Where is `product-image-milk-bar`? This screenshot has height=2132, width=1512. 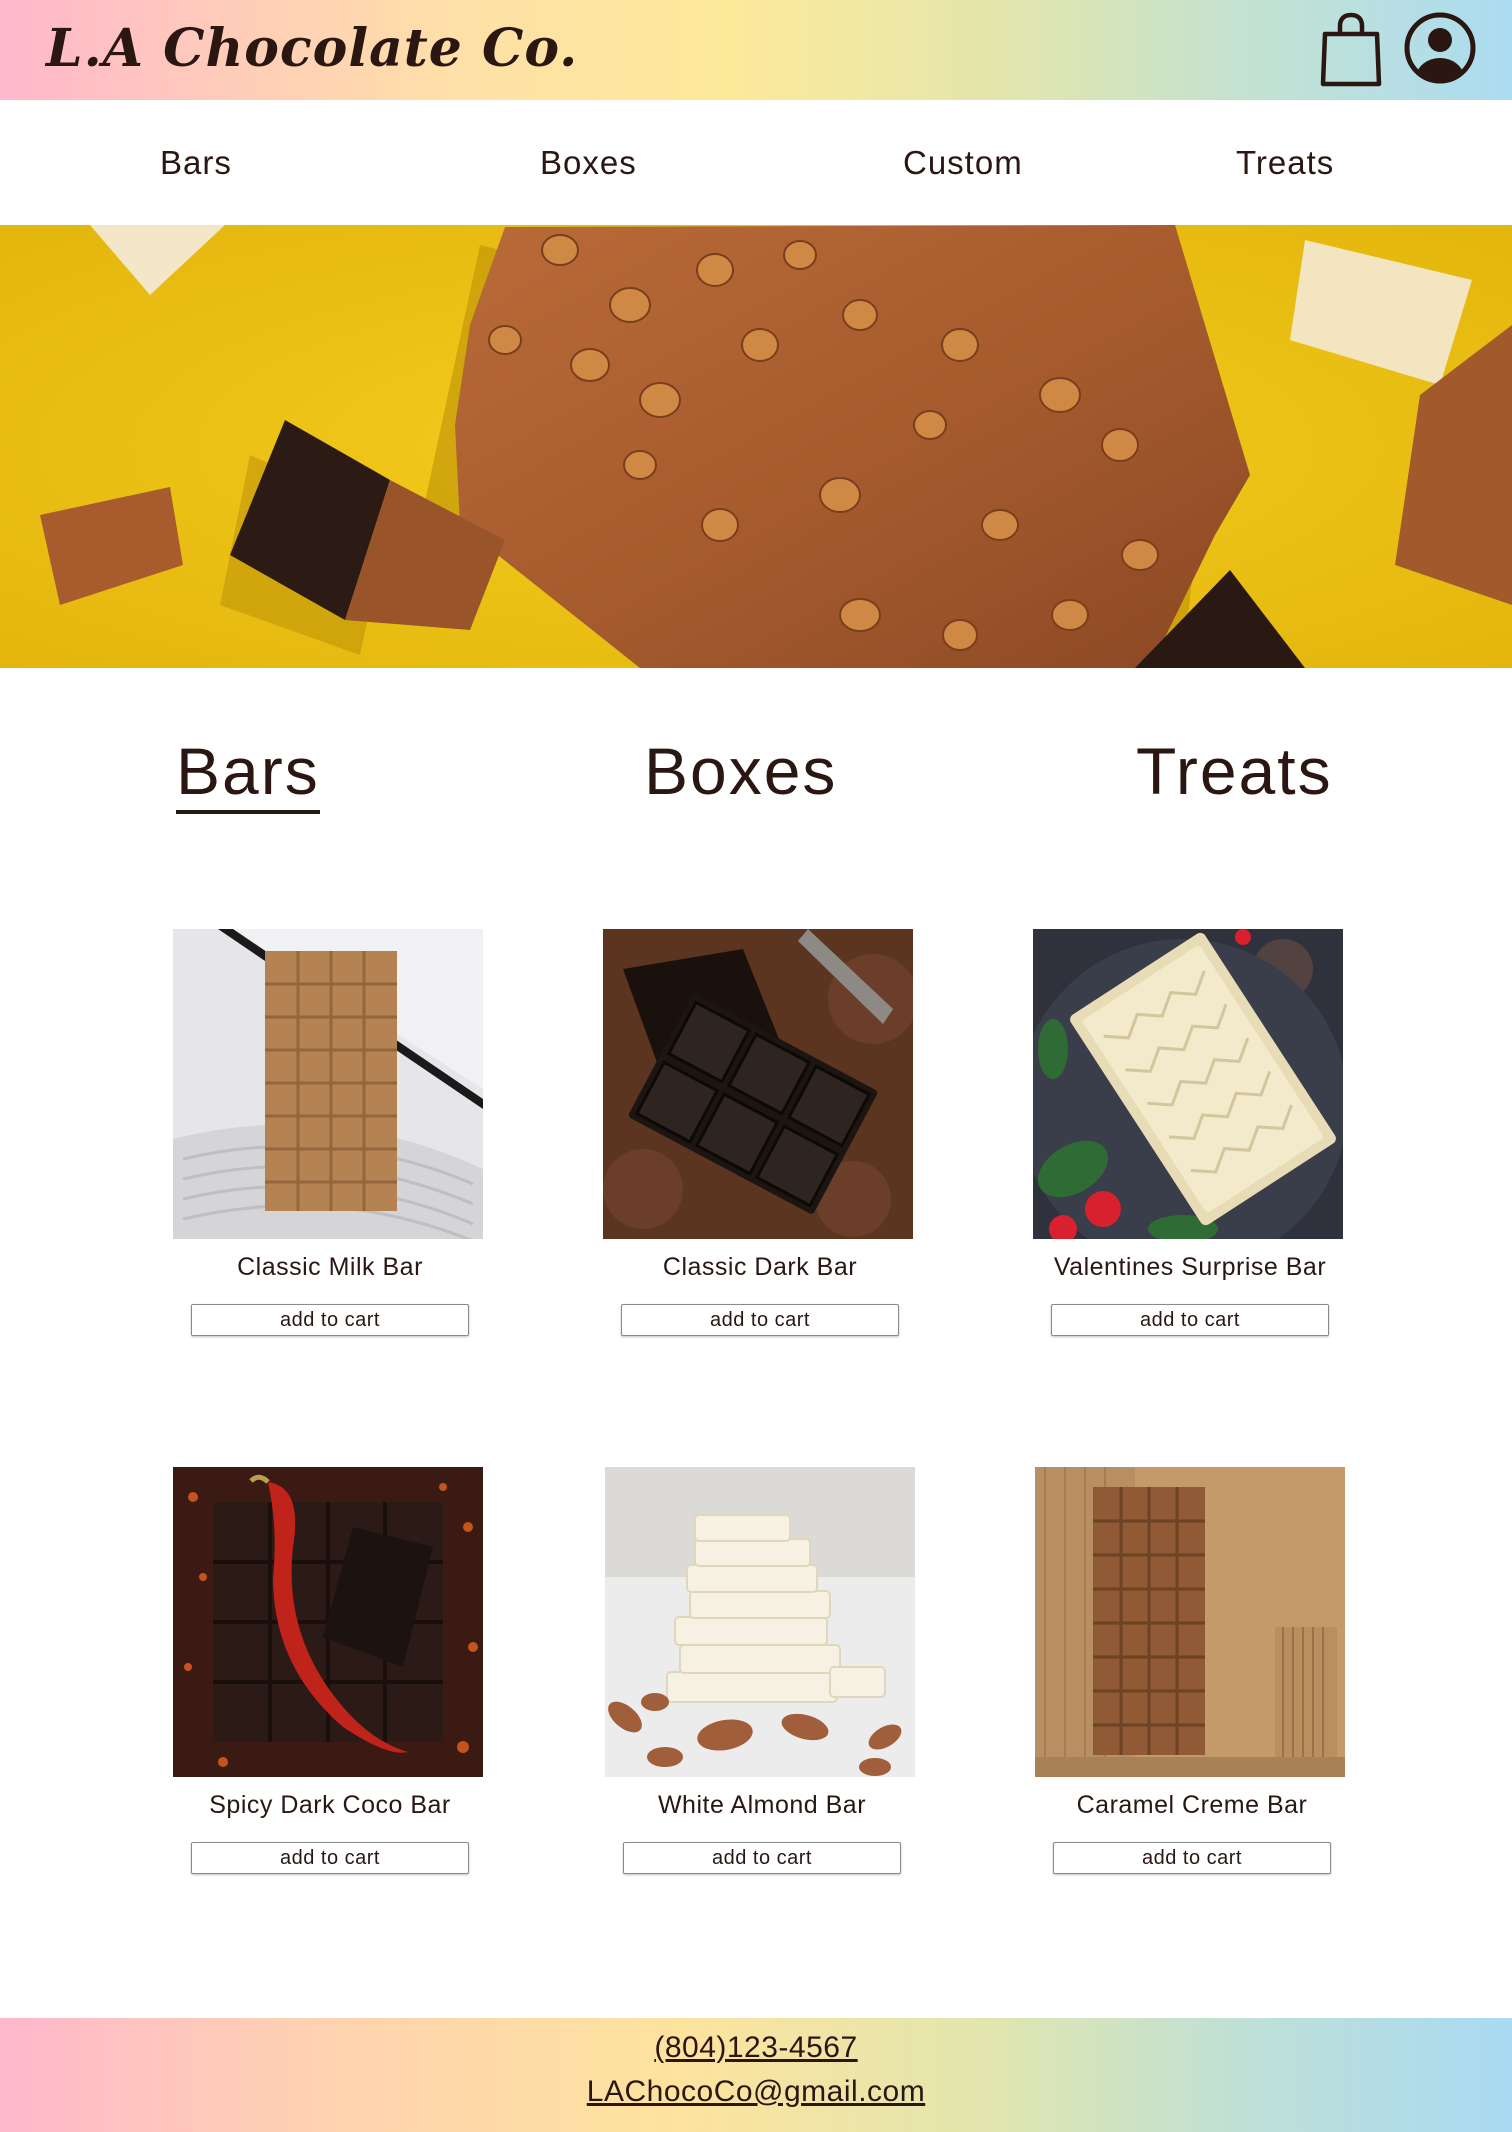
product-image-milk-bar is located at coordinates (328, 1084).